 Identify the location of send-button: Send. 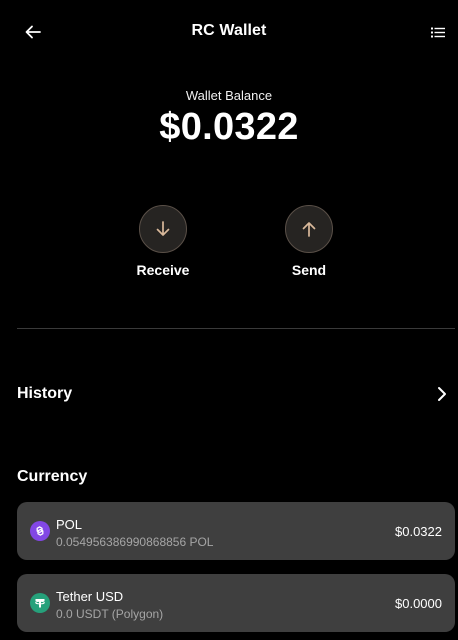
(309, 241).